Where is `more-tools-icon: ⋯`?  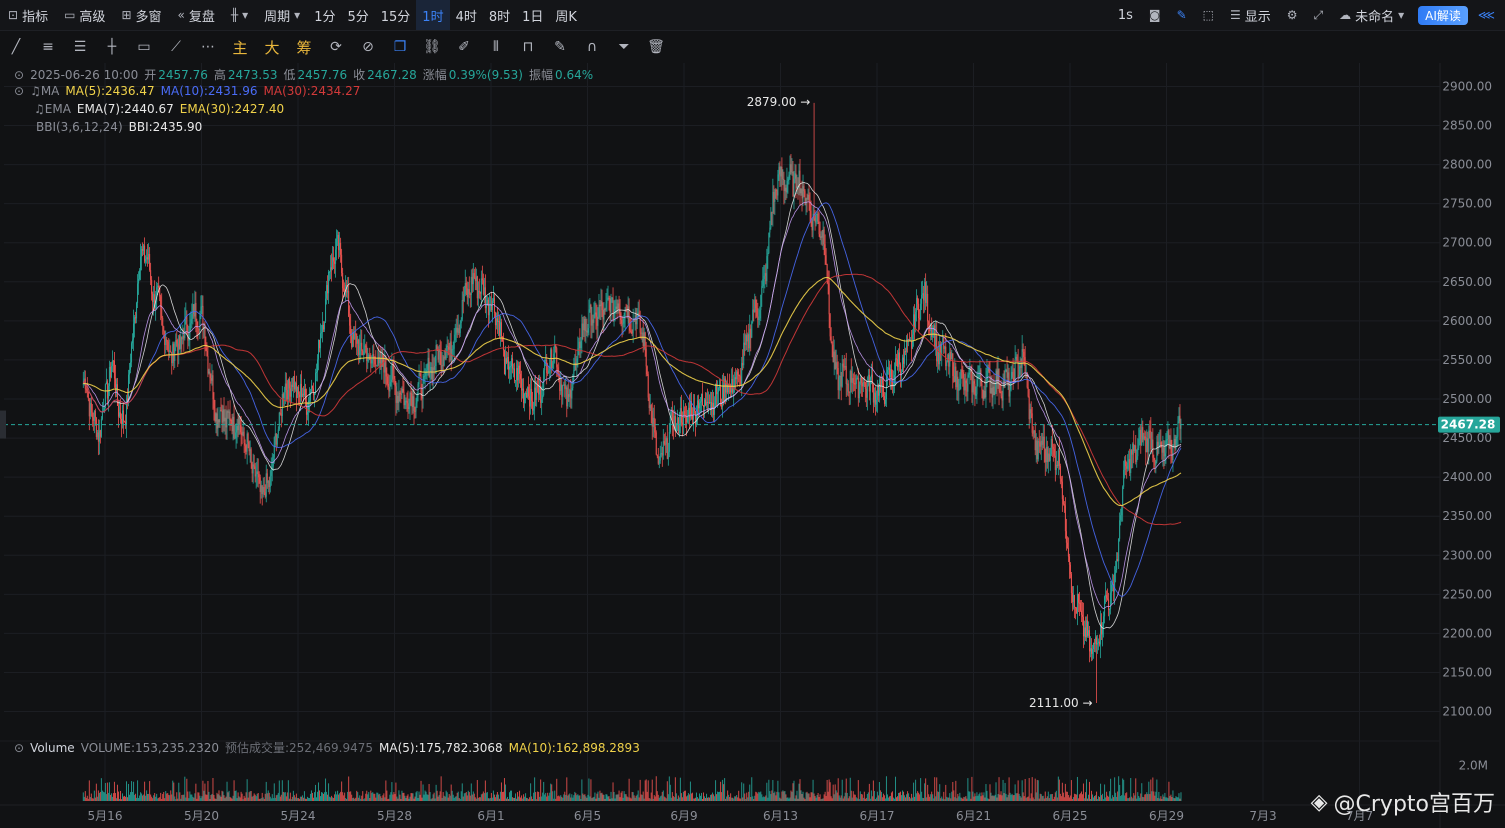 more-tools-icon: ⋯ is located at coordinates (208, 47).